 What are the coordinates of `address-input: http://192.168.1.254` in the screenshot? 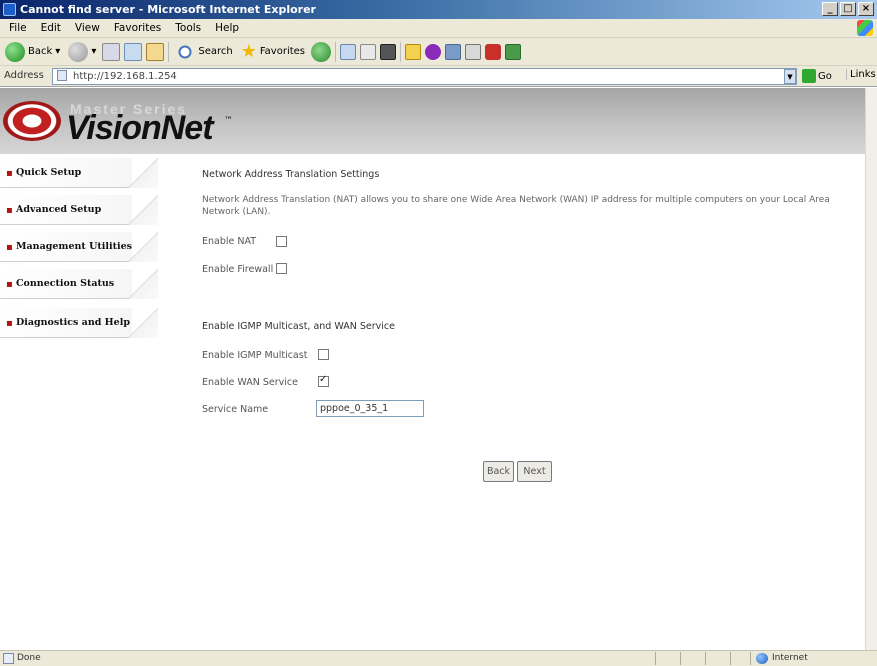 It's located at (424, 76).